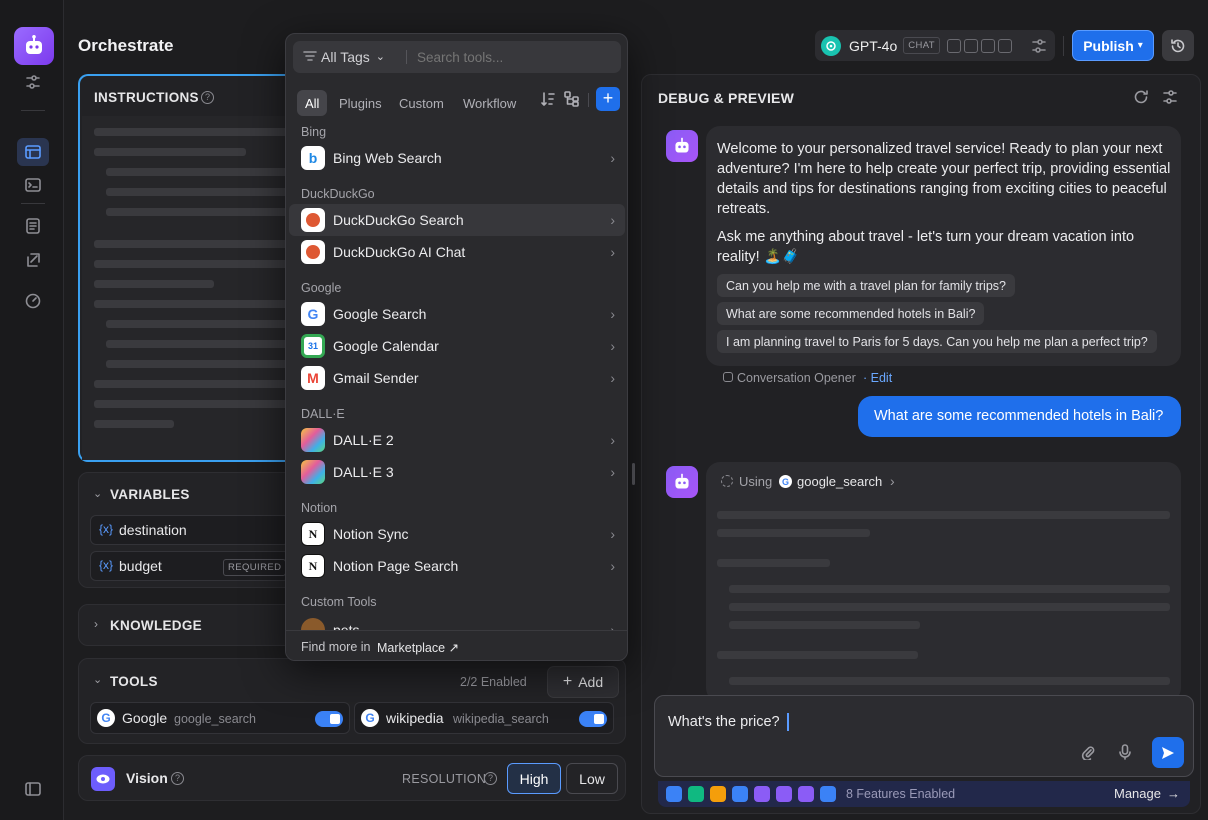 The image size is (1208, 820). Describe the element at coordinates (34, 46) in the screenshot. I see `app-logo` at that location.